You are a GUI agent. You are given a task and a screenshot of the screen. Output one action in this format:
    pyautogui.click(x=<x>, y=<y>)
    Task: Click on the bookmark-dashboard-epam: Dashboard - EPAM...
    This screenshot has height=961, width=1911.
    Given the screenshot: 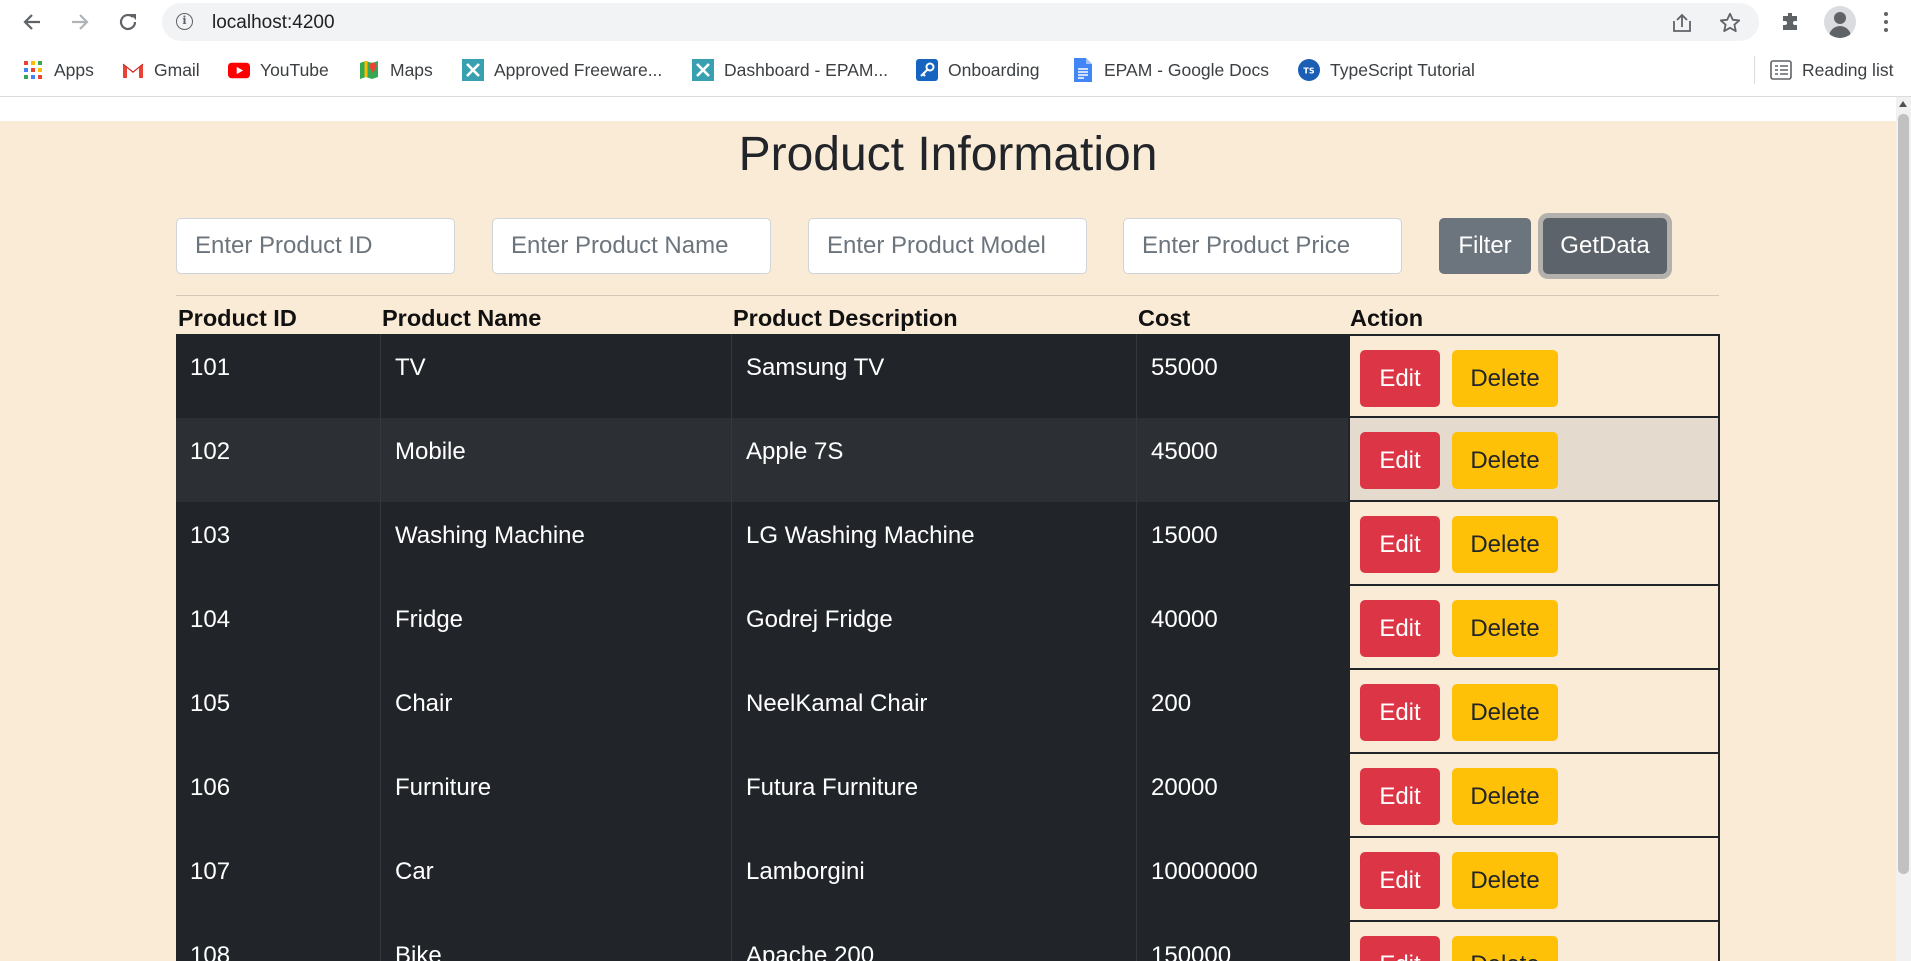 What is the action you would take?
    pyautogui.click(x=790, y=70)
    